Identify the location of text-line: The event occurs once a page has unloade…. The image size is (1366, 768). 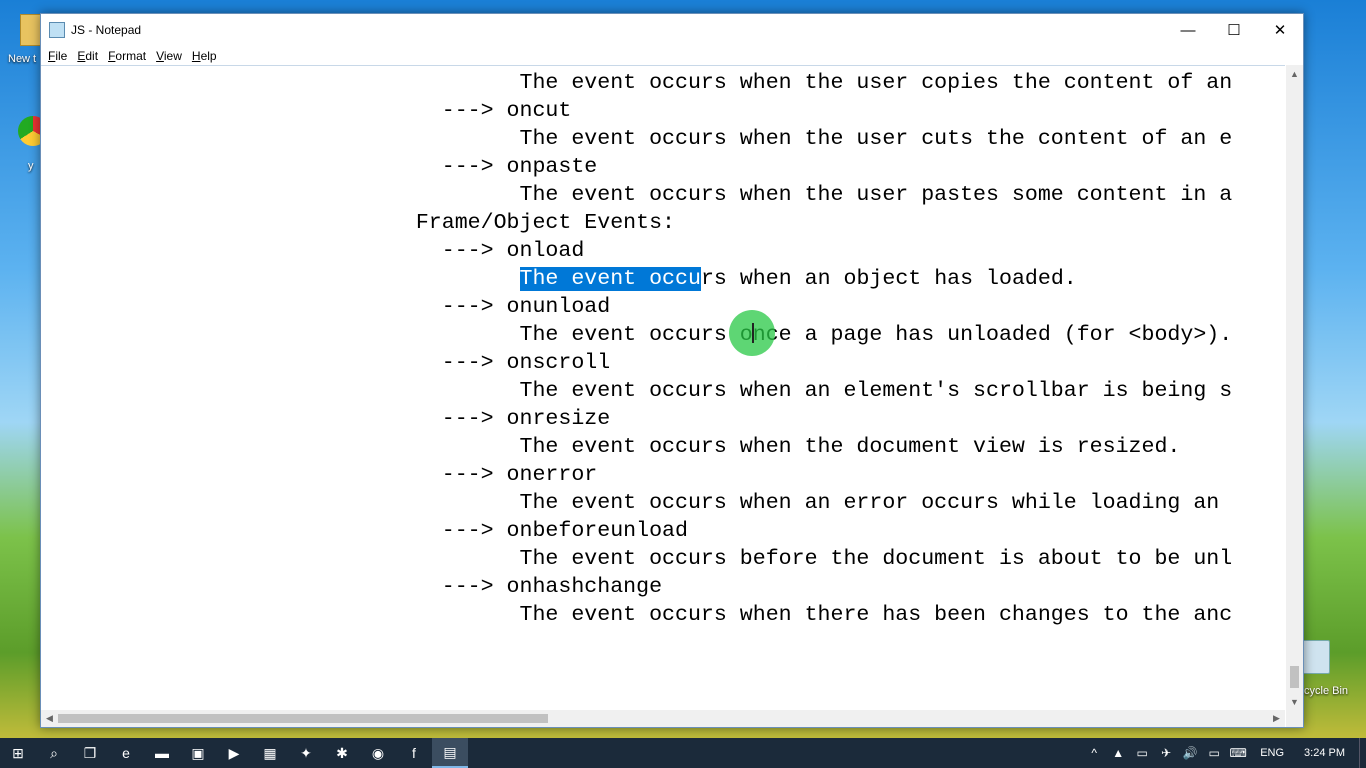
(643, 335).